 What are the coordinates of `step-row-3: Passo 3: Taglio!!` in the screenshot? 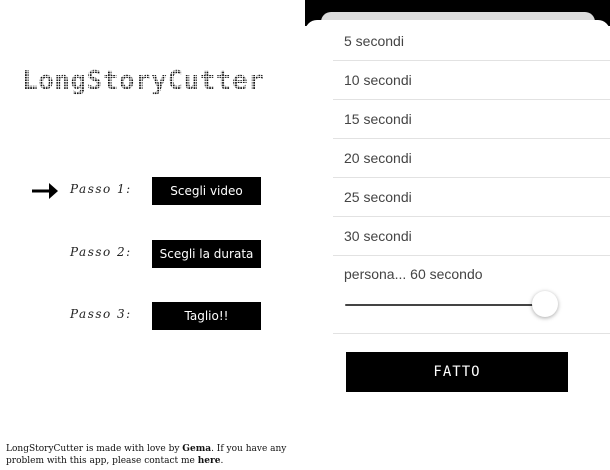 It's located at (152, 317).